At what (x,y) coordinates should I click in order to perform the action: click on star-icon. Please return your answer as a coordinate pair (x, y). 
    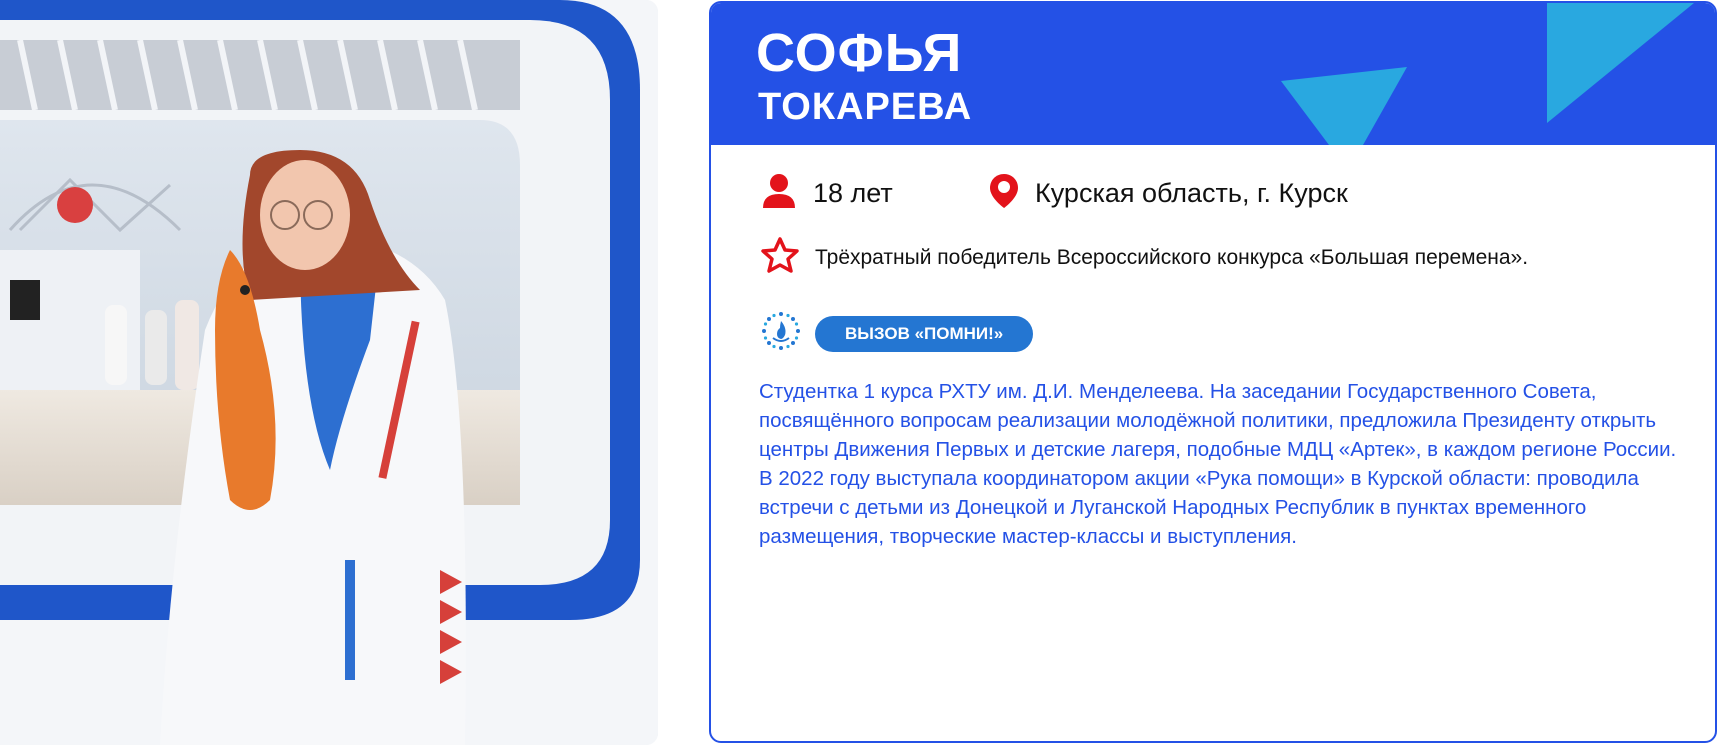
    Looking at the image, I should click on (780, 257).